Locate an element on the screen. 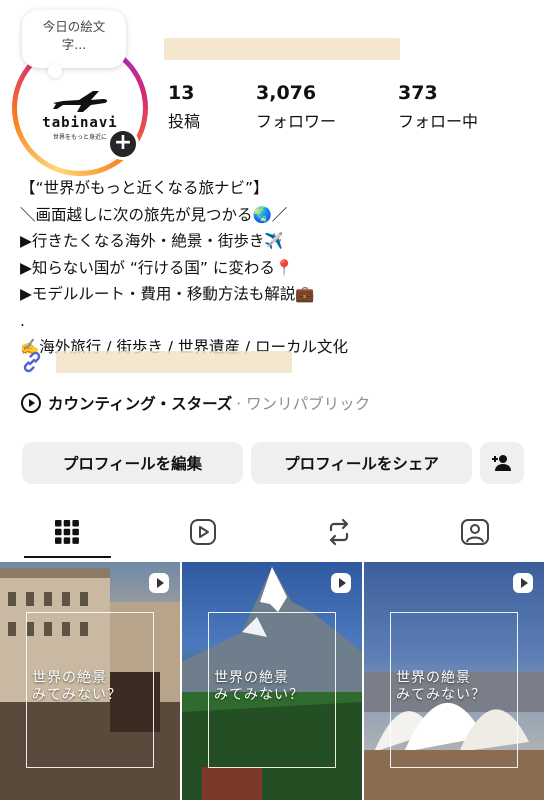  logo-name: tabinavi is located at coordinates (80, 123).